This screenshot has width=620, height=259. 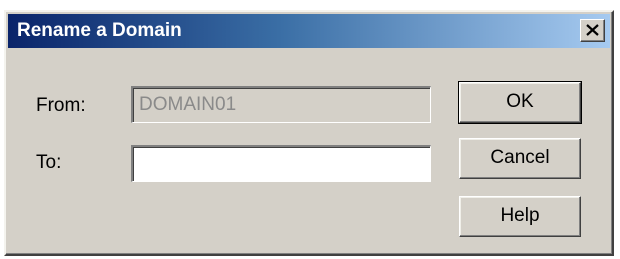 What do you see at coordinates (49, 162) in the screenshot?
I see `to-label: To:` at bounding box center [49, 162].